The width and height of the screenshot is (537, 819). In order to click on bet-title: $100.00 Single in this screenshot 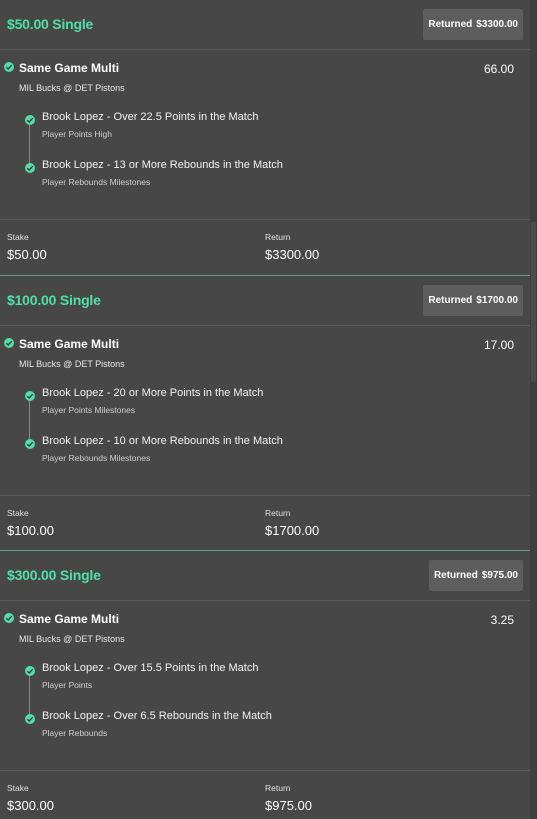, I will do `click(54, 299)`.